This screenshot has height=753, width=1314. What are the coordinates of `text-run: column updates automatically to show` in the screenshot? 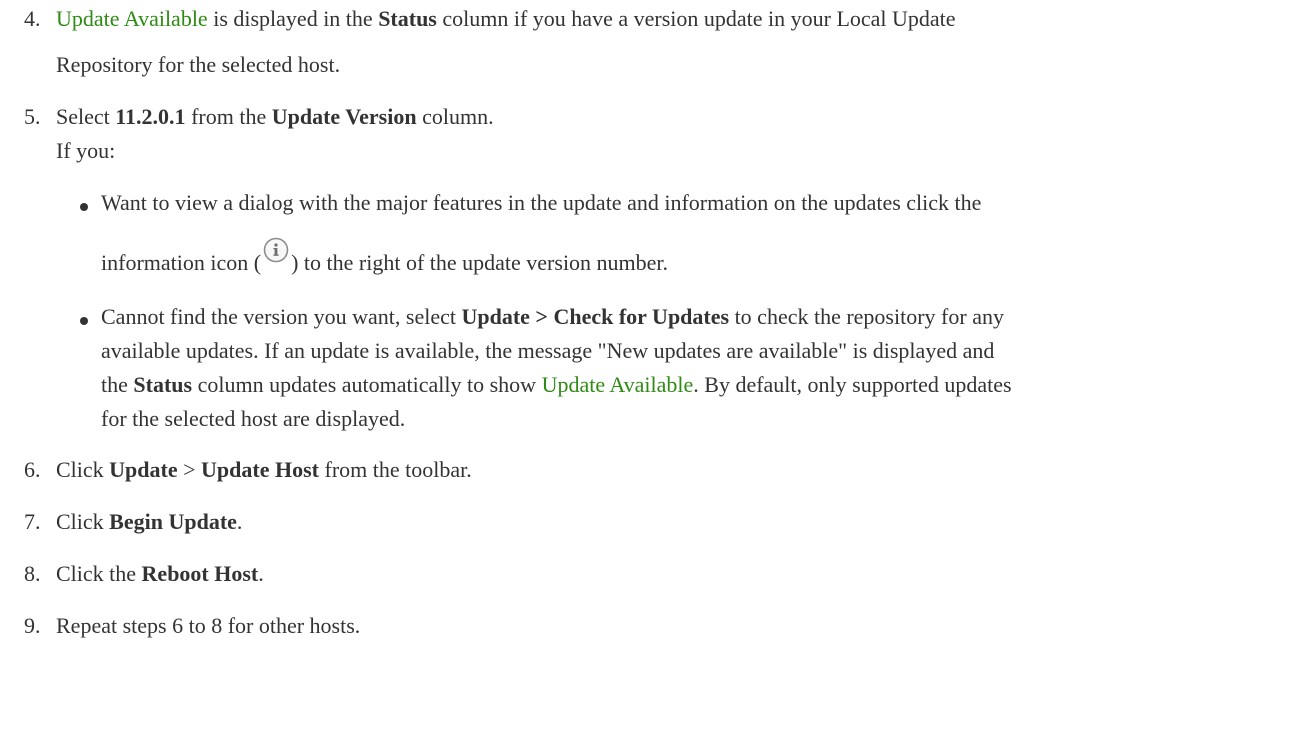 It's located at (367, 384).